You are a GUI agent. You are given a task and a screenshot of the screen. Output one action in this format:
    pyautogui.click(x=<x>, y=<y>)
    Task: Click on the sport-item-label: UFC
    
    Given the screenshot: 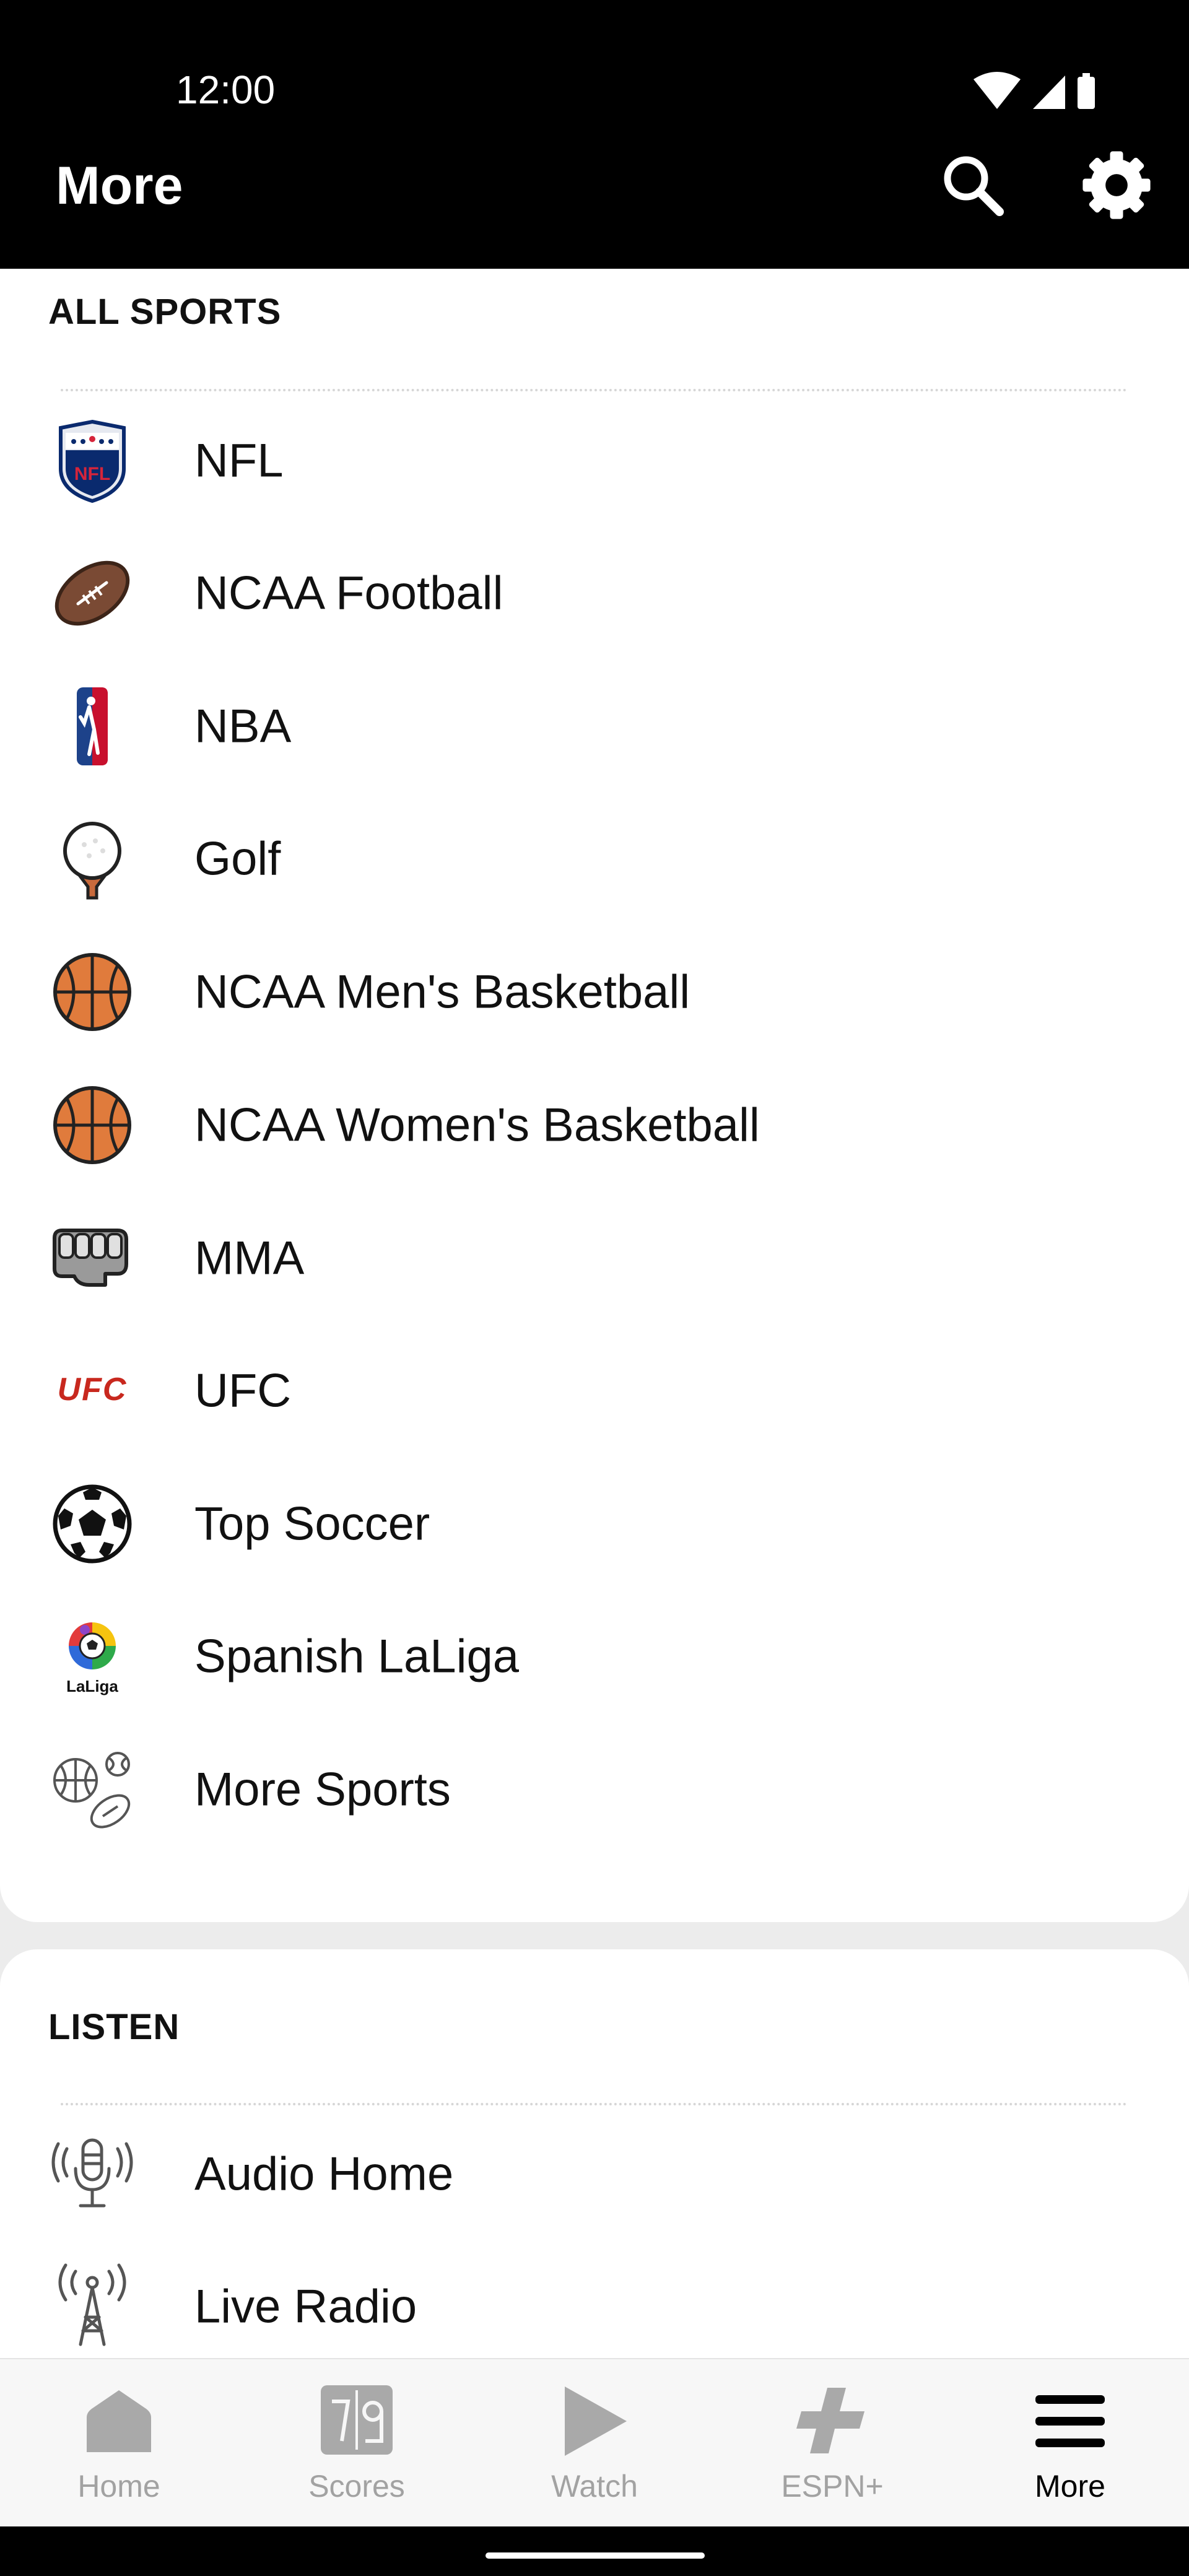 What is the action you would take?
    pyautogui.click(x=243, y=1390)
    